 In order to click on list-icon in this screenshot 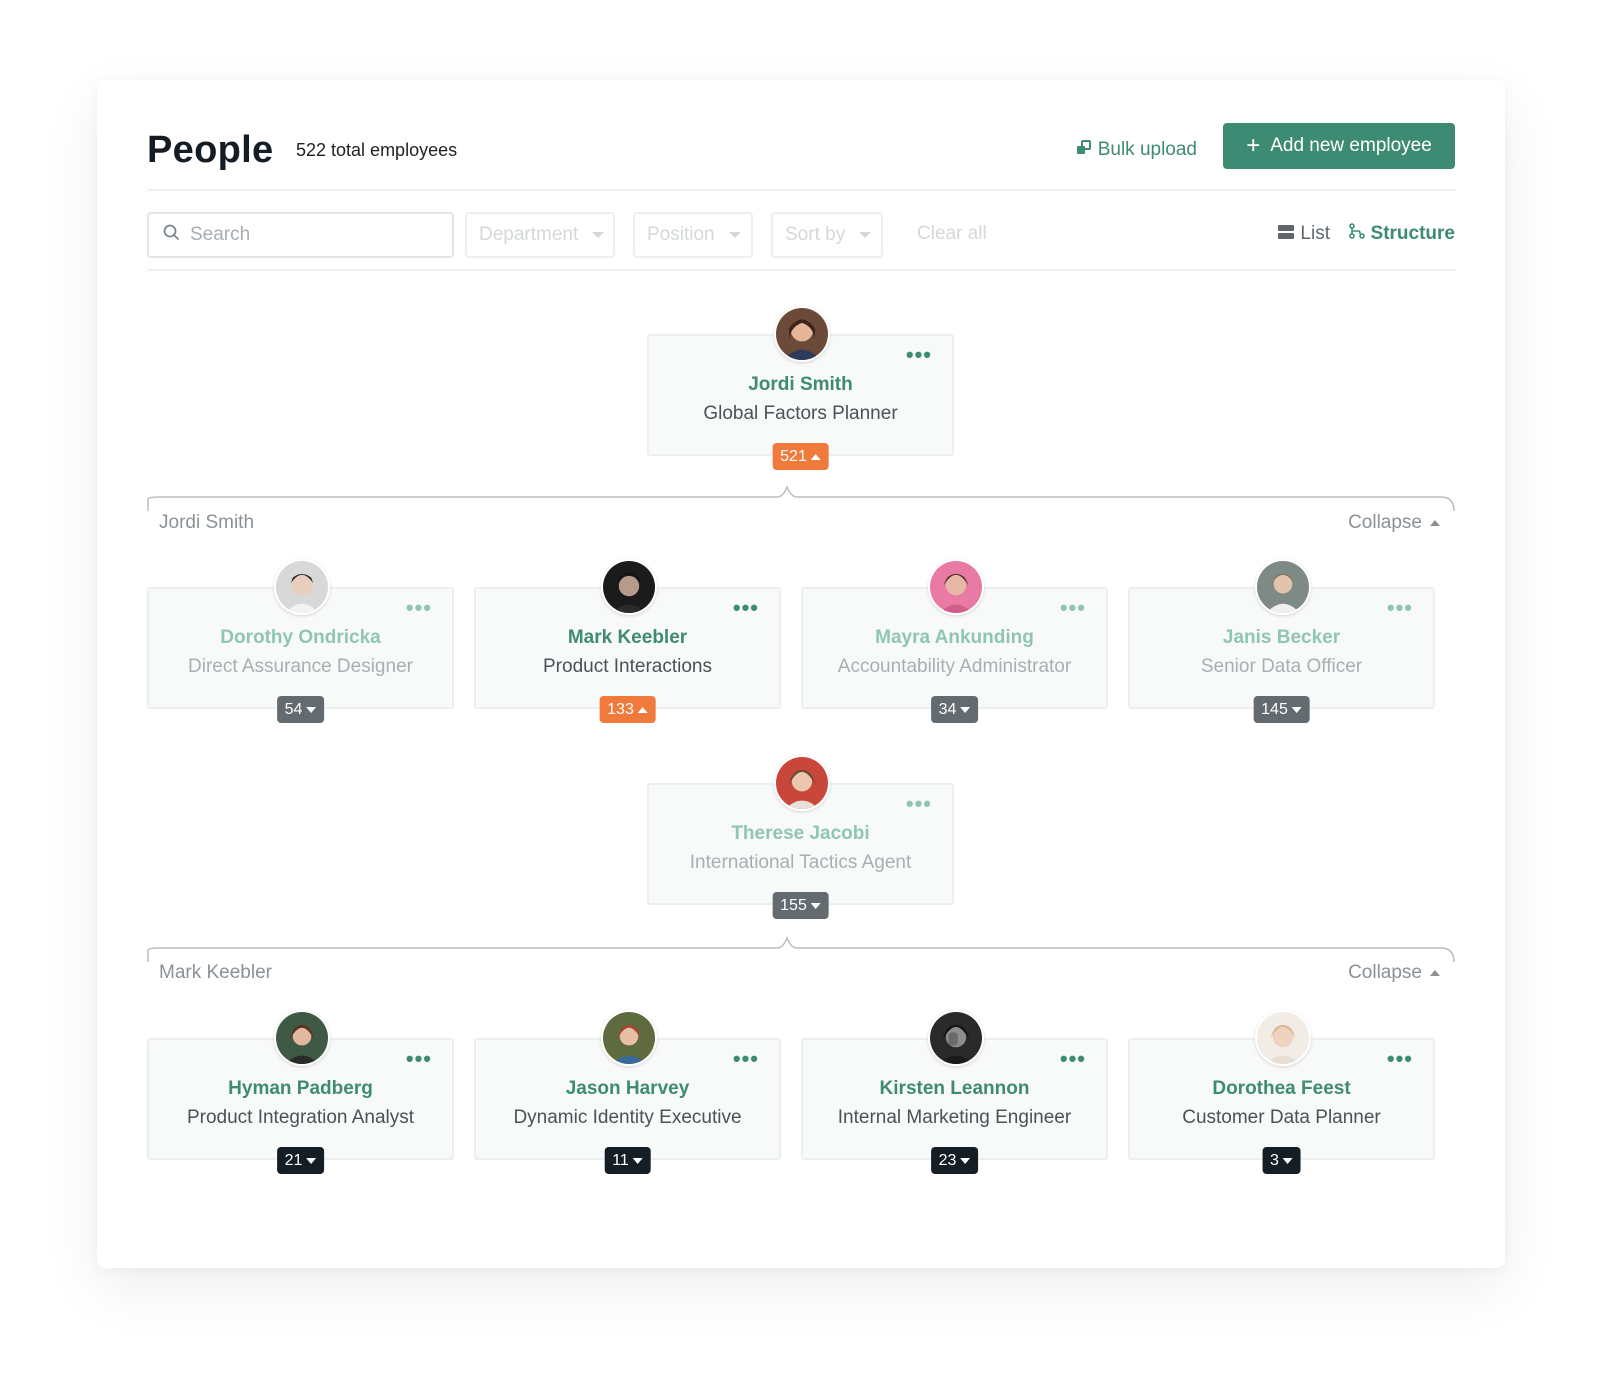, I will do `click(1286, 234)`.